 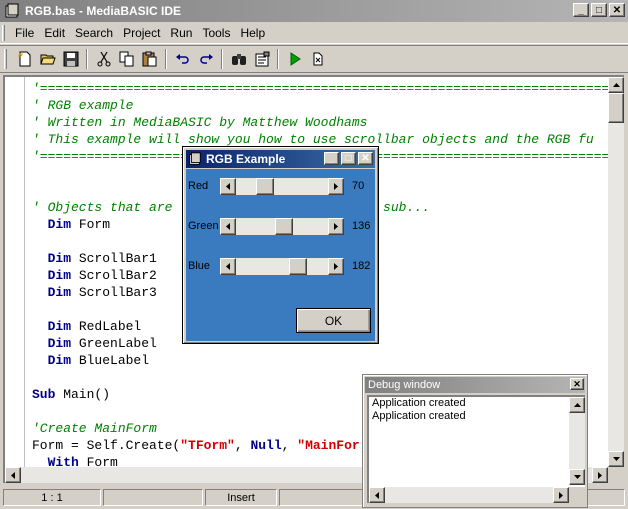 What do you see at coordinates (54, 33) in the screenshot?
I see `menu-edit: Edit` at bounding box center [54, 33].